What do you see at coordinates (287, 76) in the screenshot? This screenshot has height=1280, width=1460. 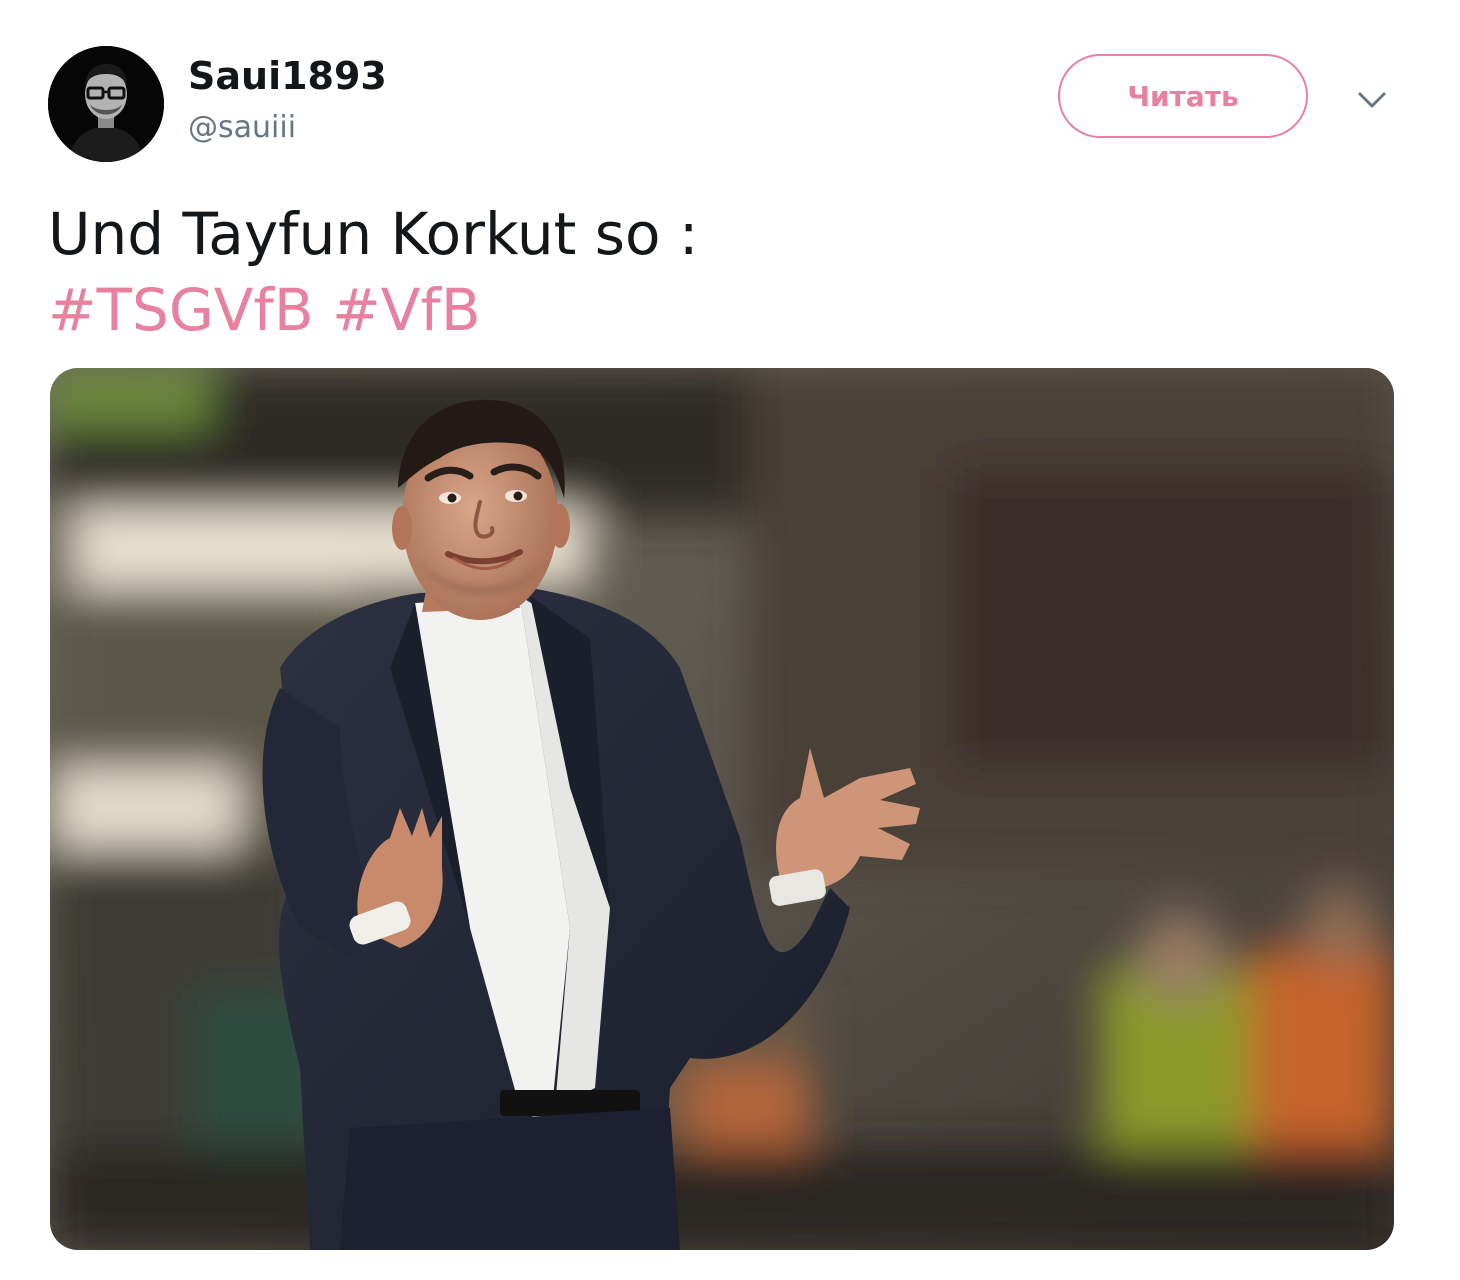 I see `display-name: Saui1893` at bounding box center [287, 76].